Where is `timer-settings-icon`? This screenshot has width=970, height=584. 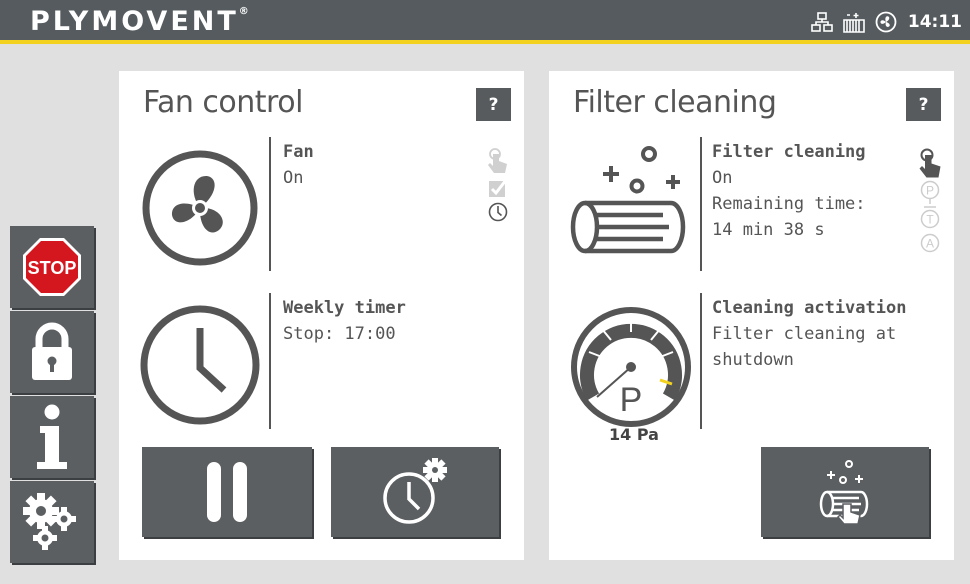
timer-settings-icon is located at coordinates (415, 491).